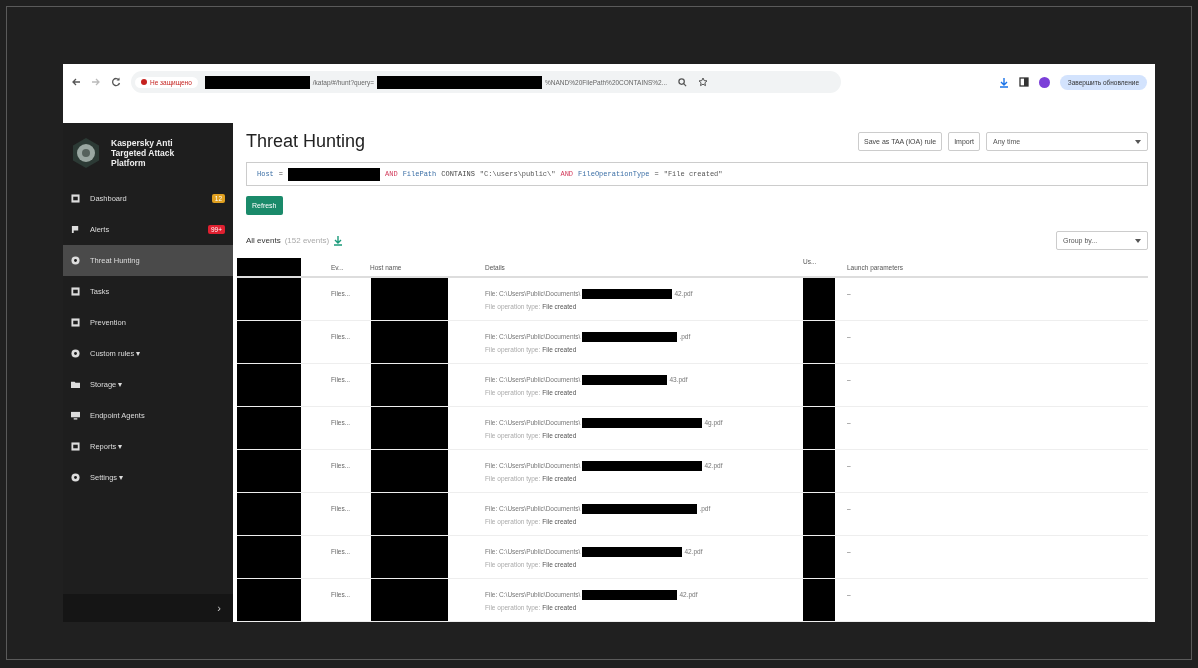  Describe the element at coordinates (307, 240) in the screenshot. I see `events-count: (152 events)` at that location.